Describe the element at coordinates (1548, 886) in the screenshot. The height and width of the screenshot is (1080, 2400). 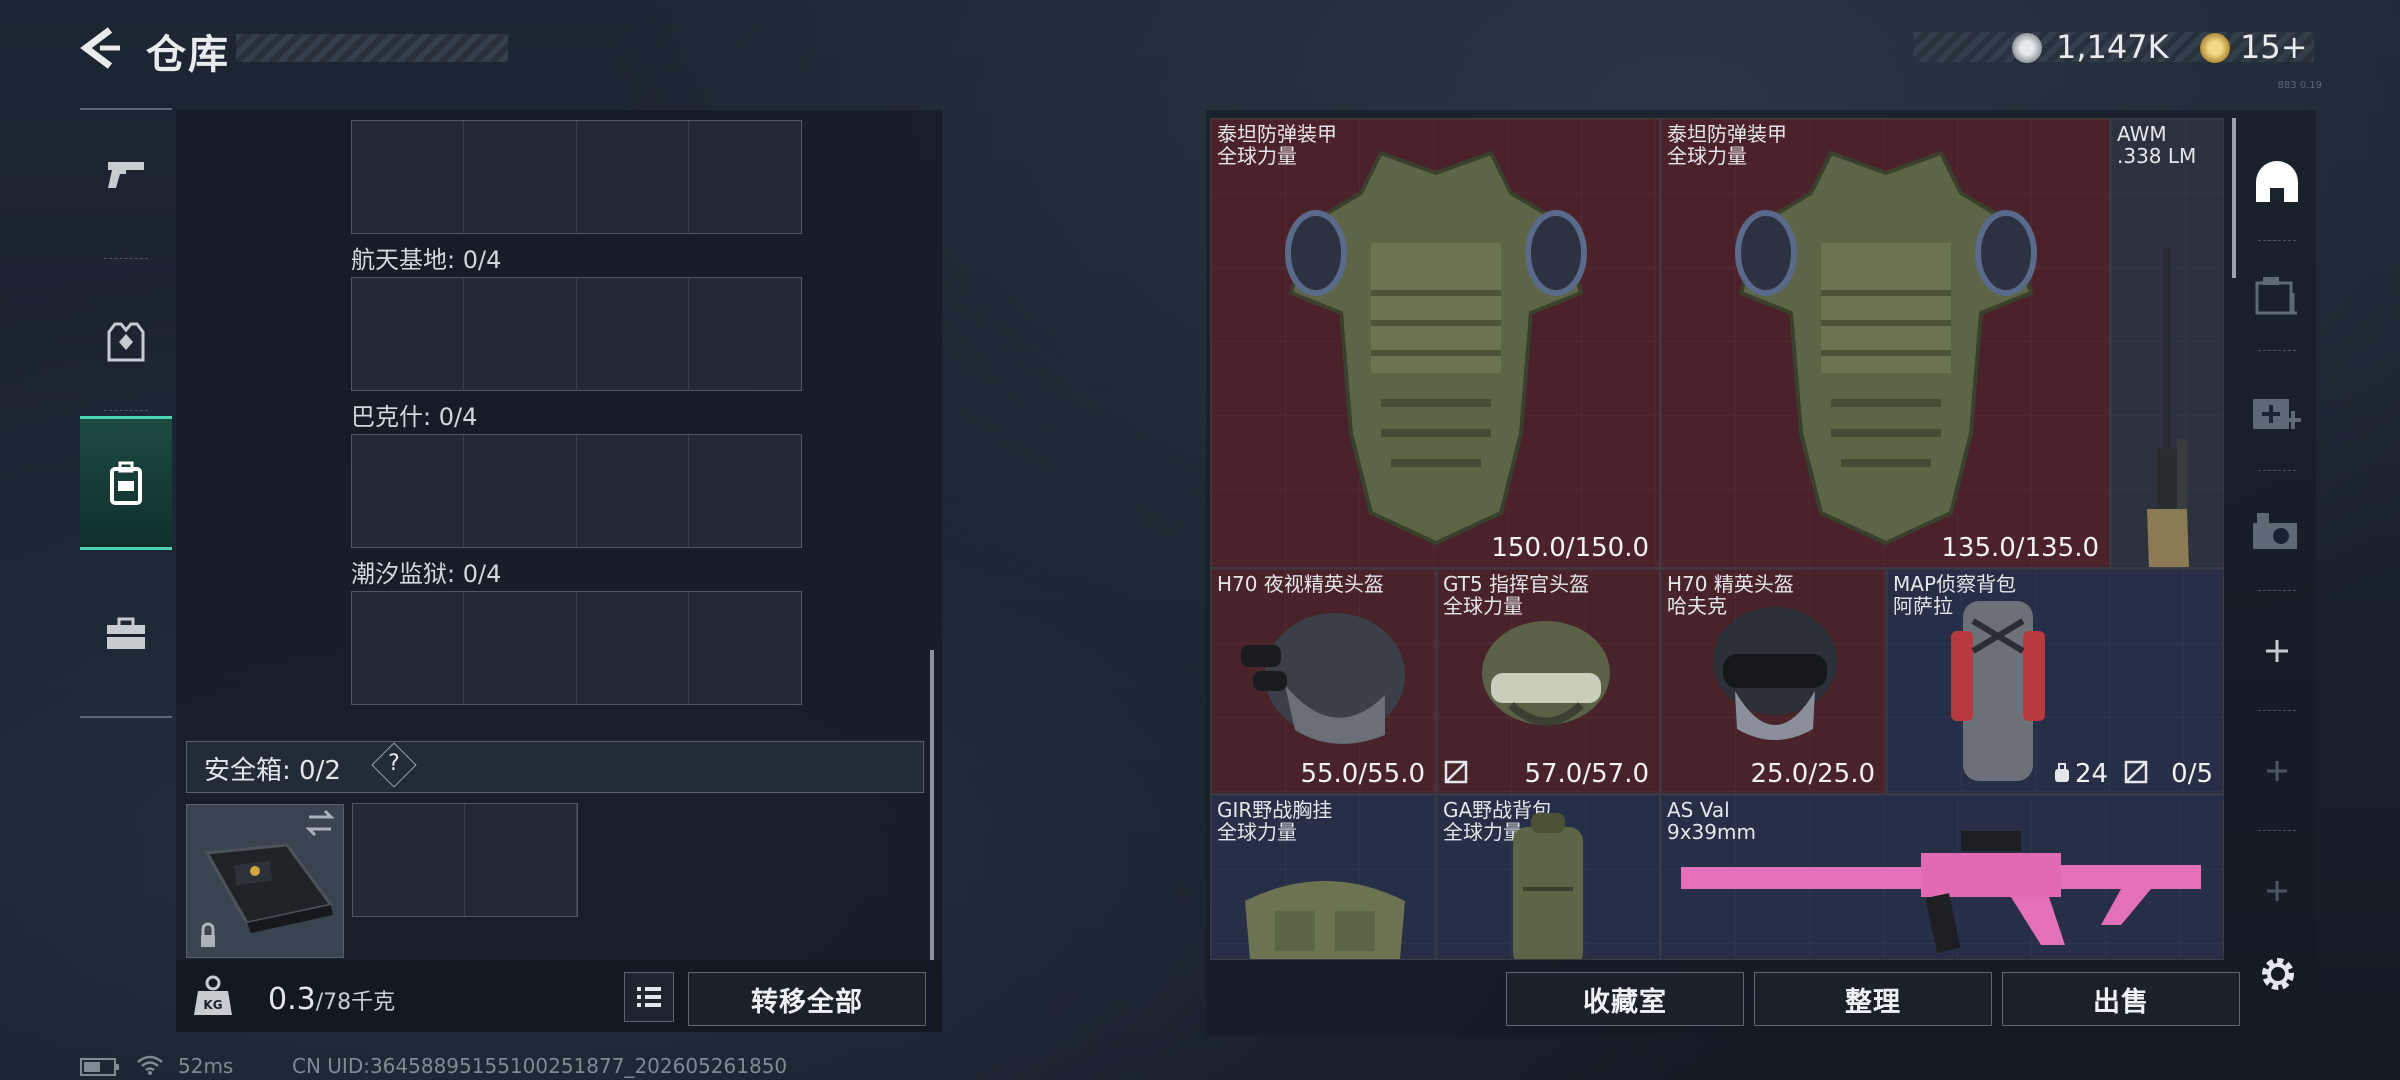
I see `field-backpack-icon` at that location.